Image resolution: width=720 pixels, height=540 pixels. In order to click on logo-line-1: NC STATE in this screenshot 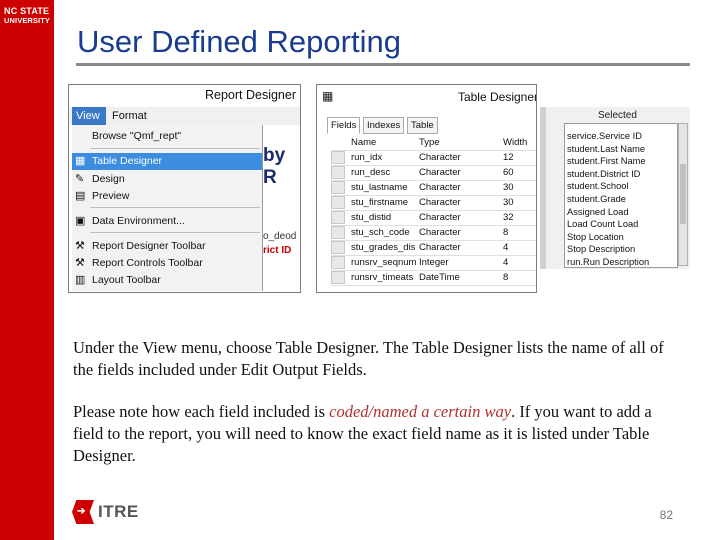, I will do `click(27, 11)`.